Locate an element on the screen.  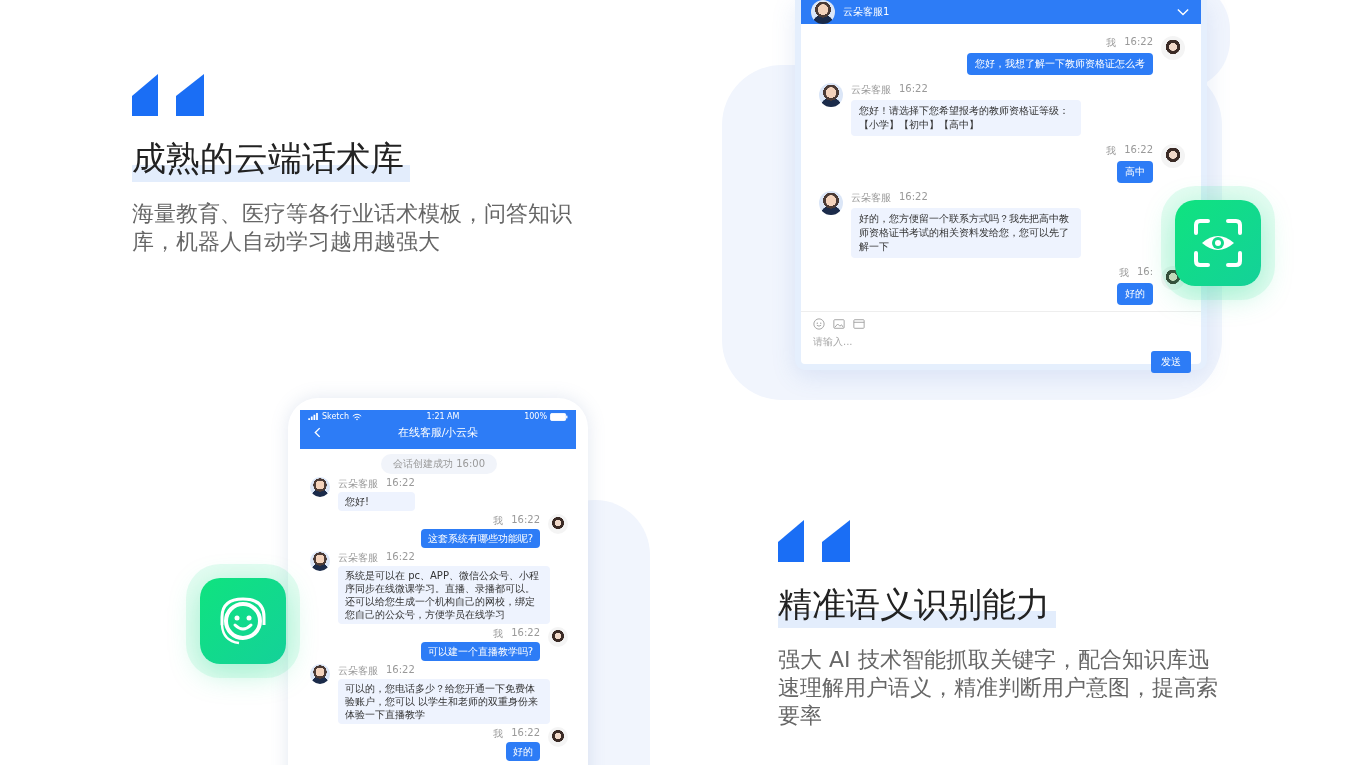
carrier-name: Sketch is located at coordinates (335, 416).